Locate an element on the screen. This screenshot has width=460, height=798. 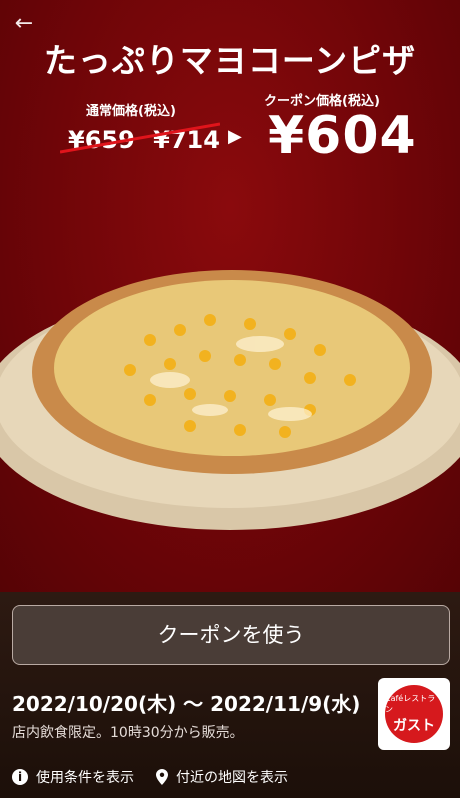
logo-circle: Caféレストラン ガスト is located at coordinates (414, 714).